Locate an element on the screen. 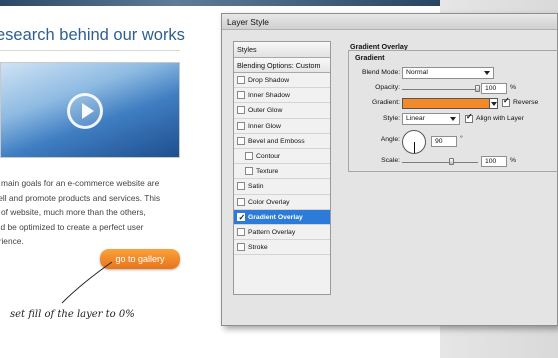  opacity-slider-track is located at coordinates (440, 89).